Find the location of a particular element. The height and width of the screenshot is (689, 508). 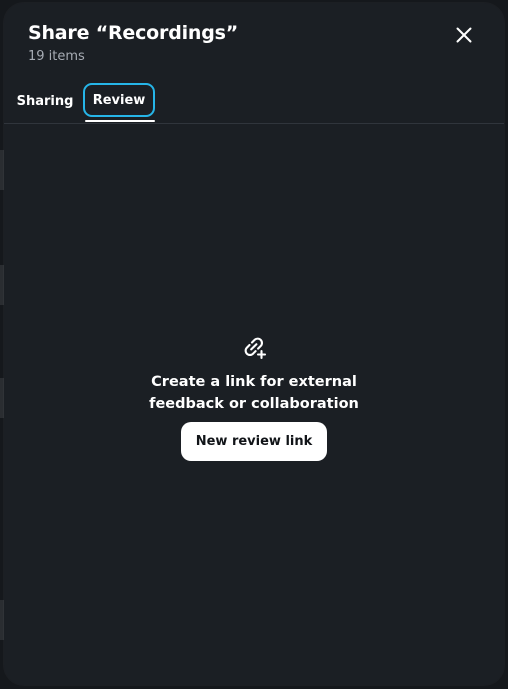

tab-sharing: Sharing is located at coordinates (45, 101).